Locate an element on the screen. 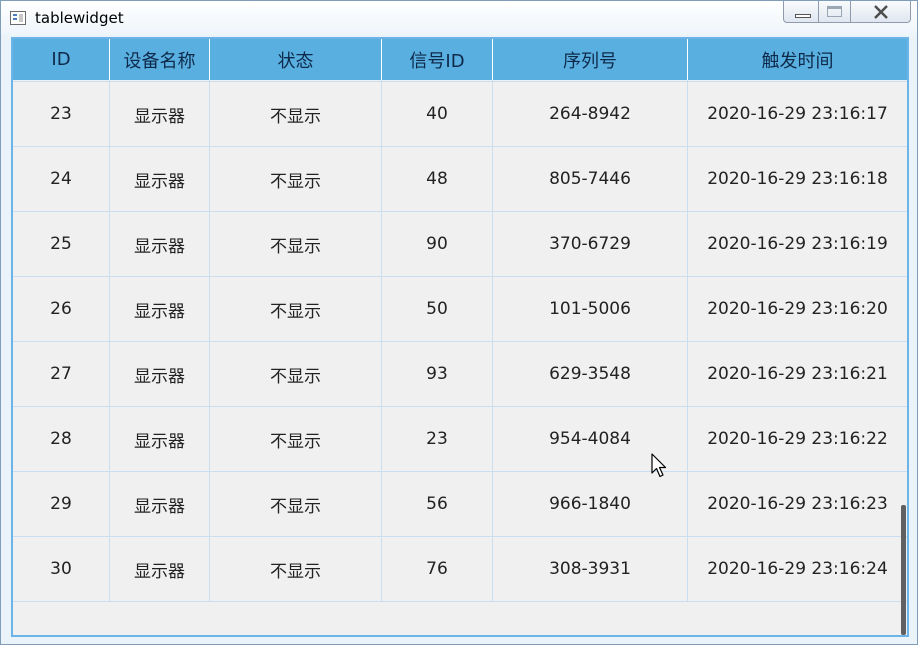 The image size is (918, 645). table-row: 30 显示器 不显示 76 308-3931 2020-16-29 23:16:24 is located at coordinates (460, 569).